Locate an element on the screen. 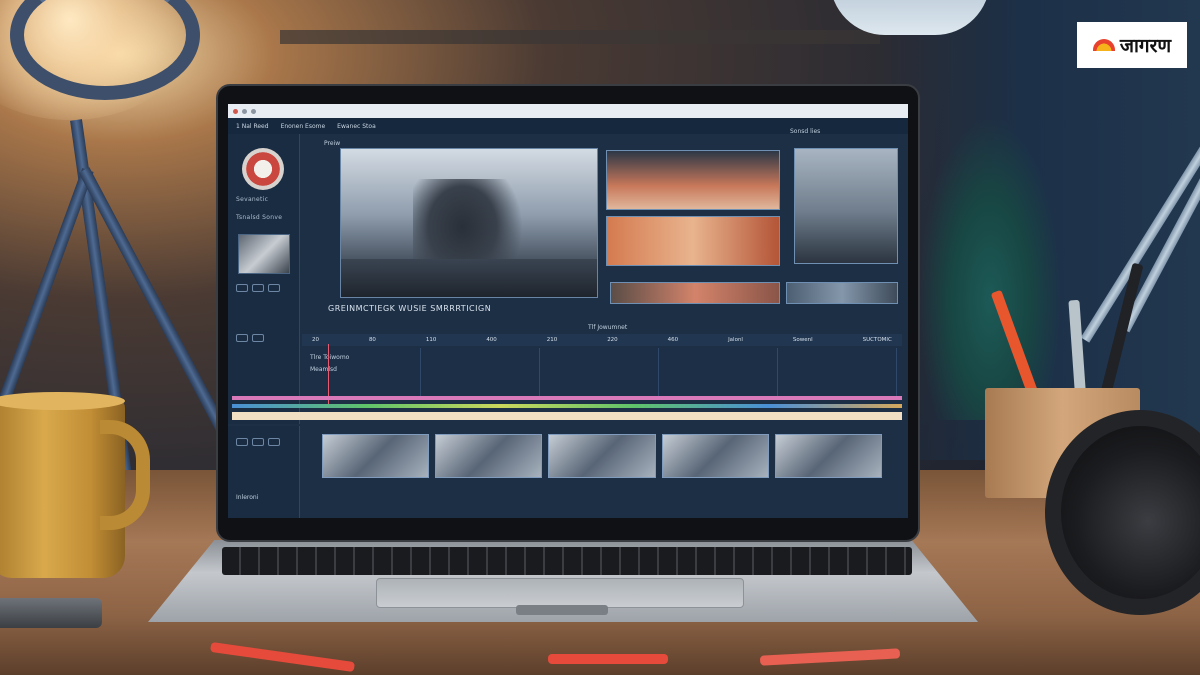 Image resolution: width=1200 pixels, height=675 pixels. ruler-mark: Jalonl is located at coordinates (735, 340).